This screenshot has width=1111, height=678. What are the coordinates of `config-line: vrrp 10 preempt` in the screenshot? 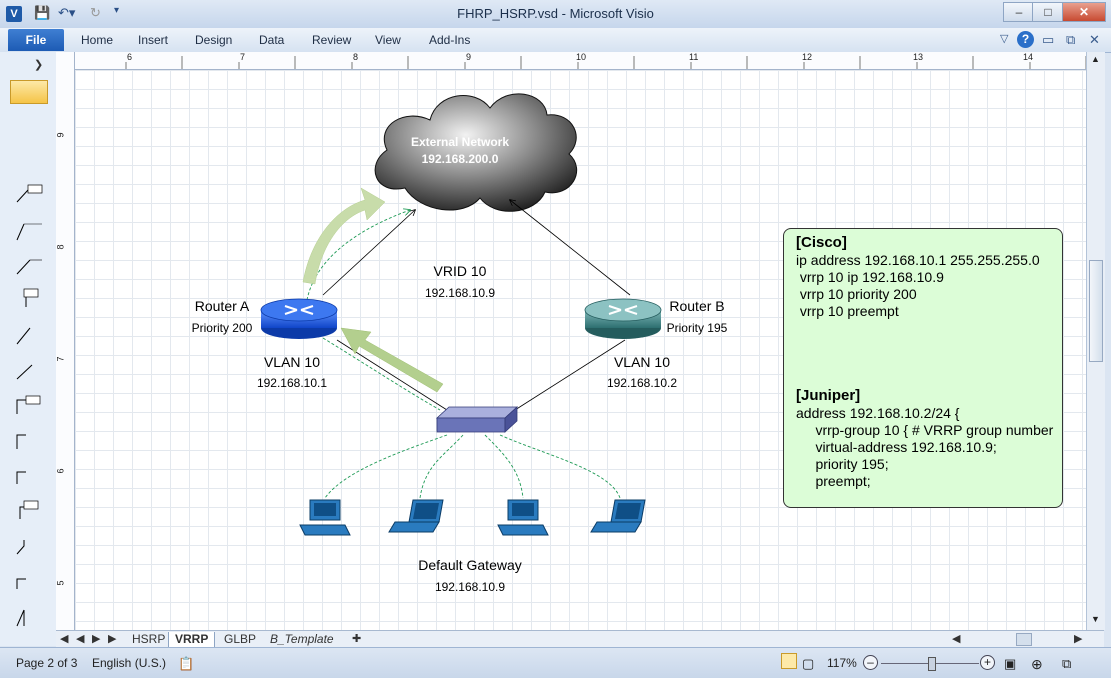 It's located at (847, 311).